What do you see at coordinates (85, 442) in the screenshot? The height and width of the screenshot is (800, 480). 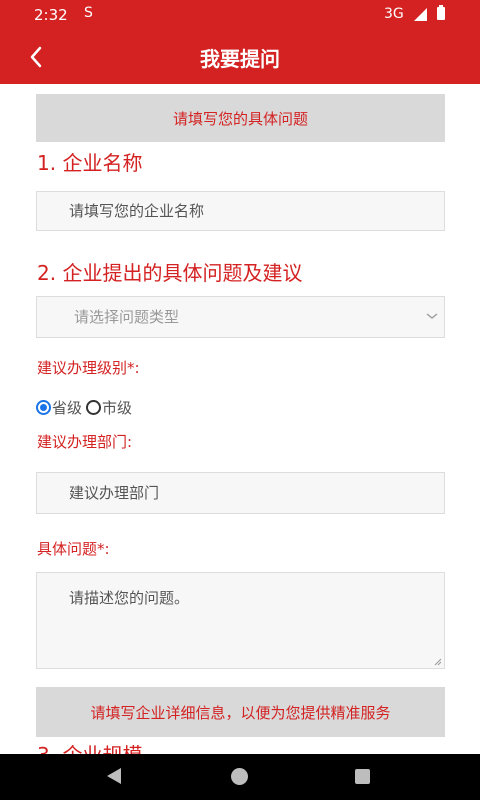 I see `dept-label: 建议办理部门:` at bounding box center [85, 442].